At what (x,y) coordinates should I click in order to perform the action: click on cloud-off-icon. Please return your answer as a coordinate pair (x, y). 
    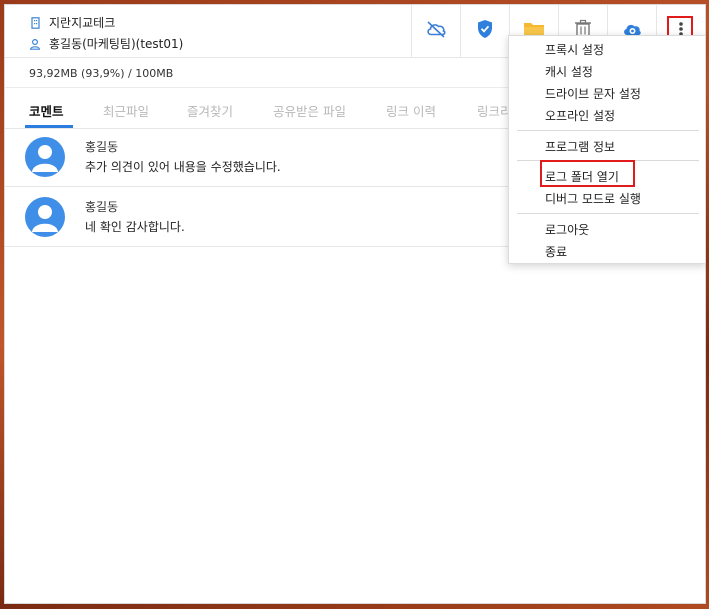
    Looking at the image, I should click on (436, 31).